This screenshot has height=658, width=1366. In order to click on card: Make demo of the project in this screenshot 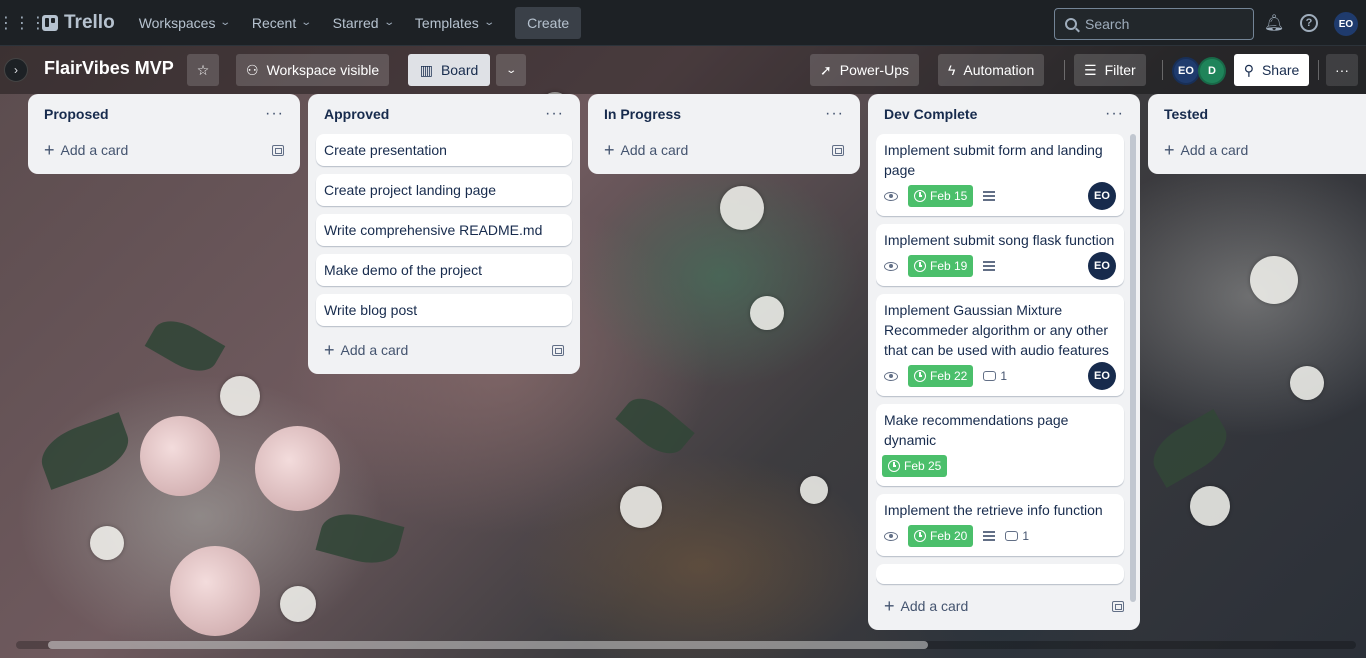, I will do `click(444, 270)`.